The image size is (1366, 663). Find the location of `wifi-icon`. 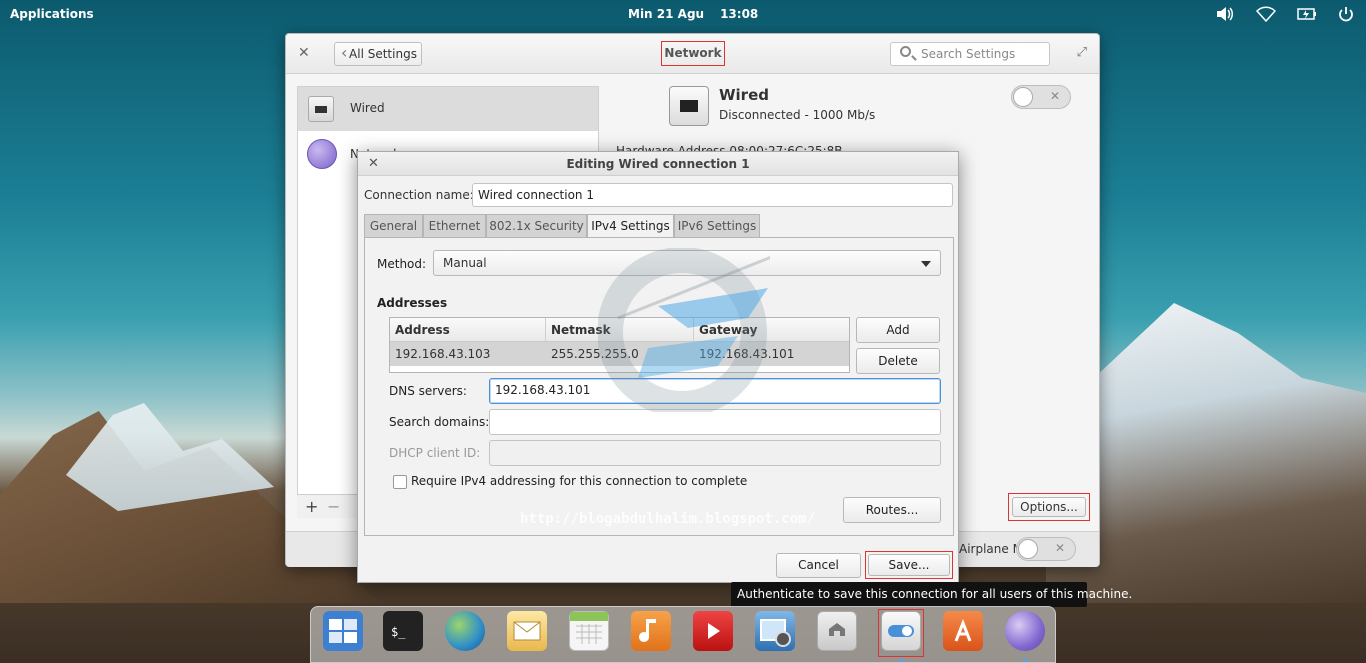

wifi-icon is located at coordinates (1266, 16).